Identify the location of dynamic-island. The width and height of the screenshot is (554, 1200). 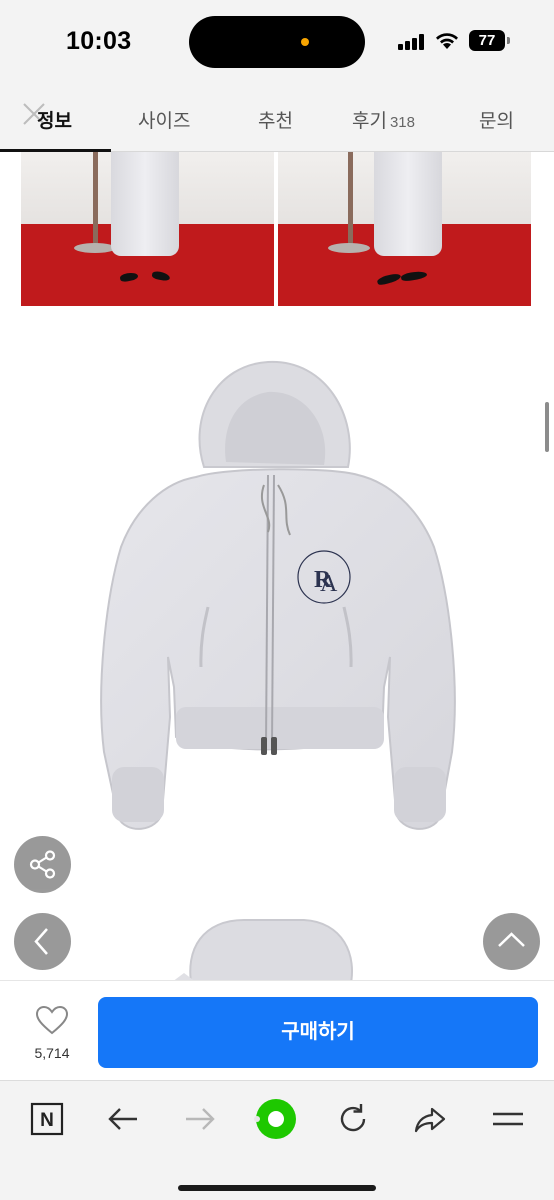
(277, 42).